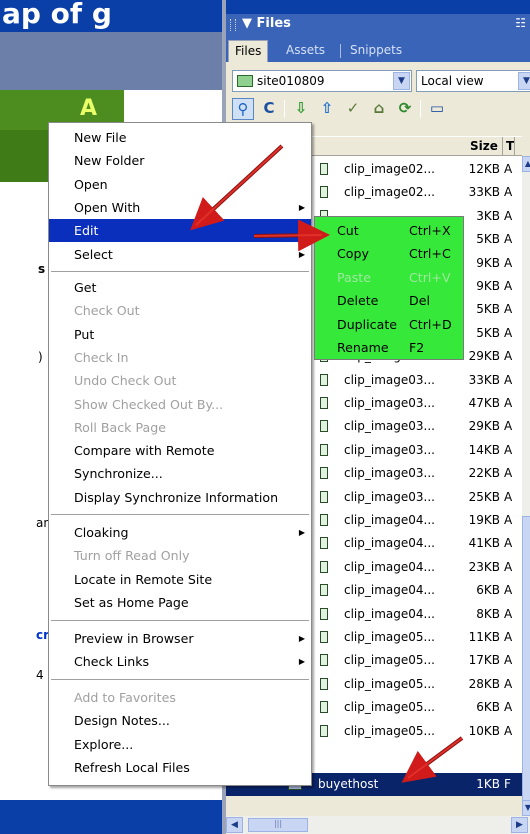 The image size is (530, 834). I want to click on check-out-icon: ✓, so click(353, 109).